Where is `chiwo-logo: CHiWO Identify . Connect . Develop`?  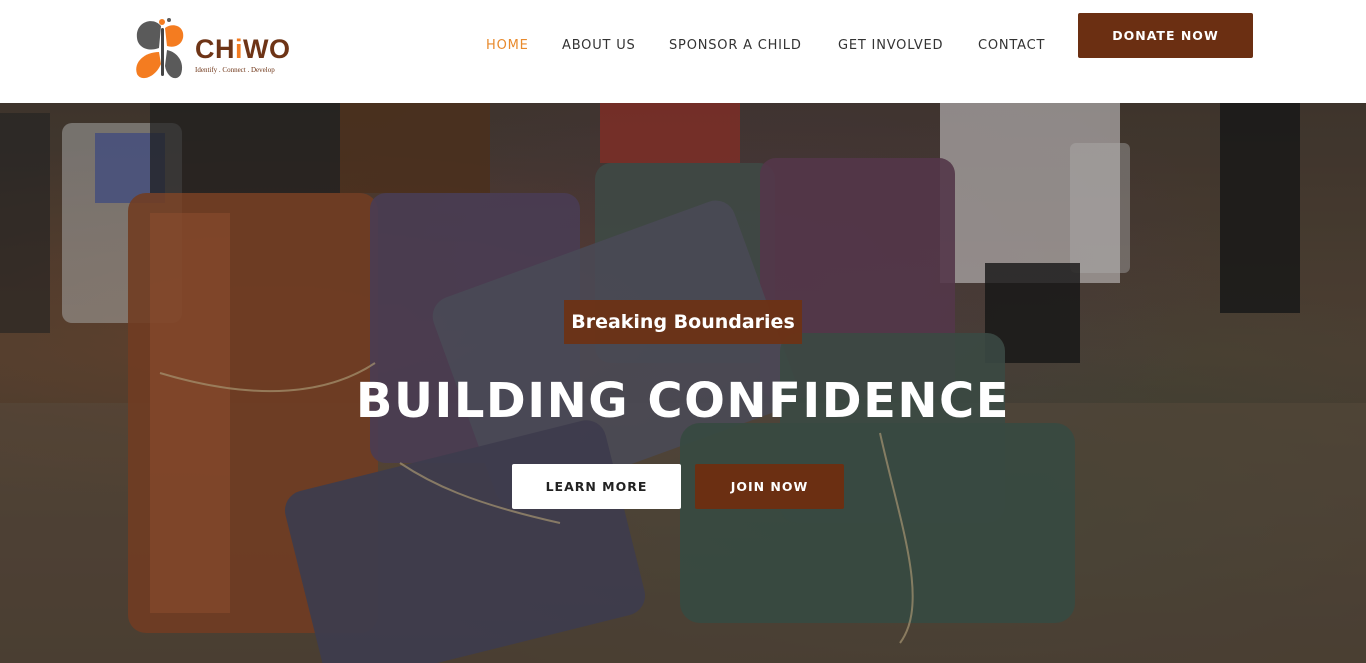 chiwo-logo: CHiWO Identify . Connect . Develop is located at coordinates (216, 51).